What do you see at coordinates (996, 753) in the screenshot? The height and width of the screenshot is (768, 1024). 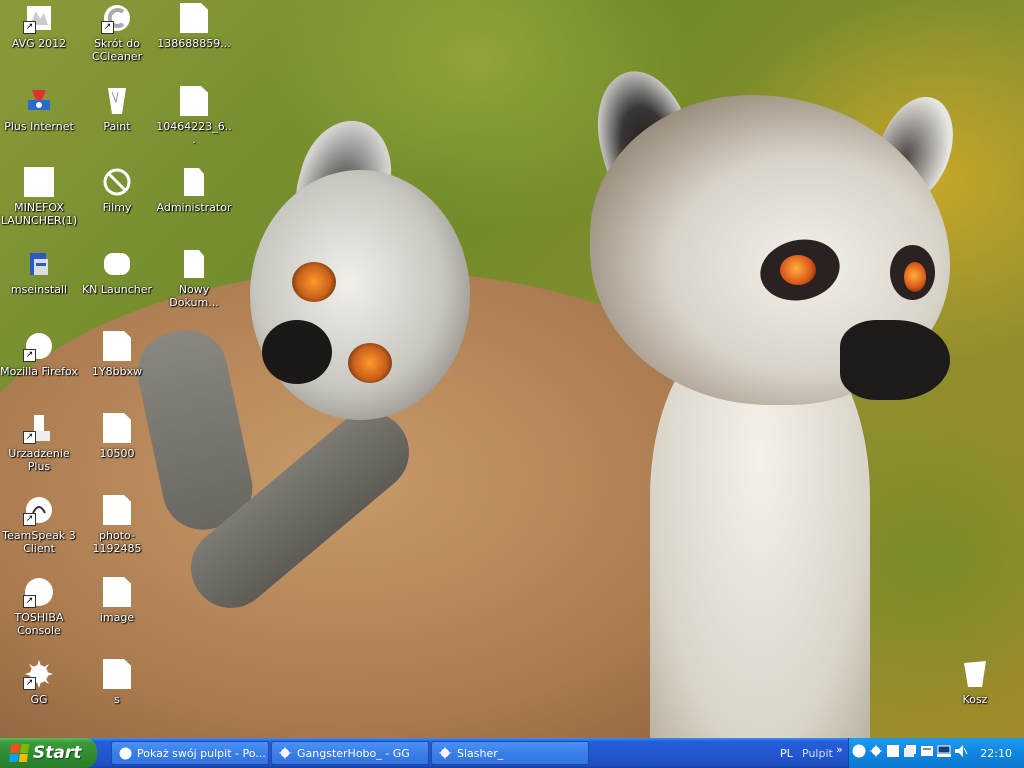 I see `clock: 22:10` at bounding box center [996, 753].